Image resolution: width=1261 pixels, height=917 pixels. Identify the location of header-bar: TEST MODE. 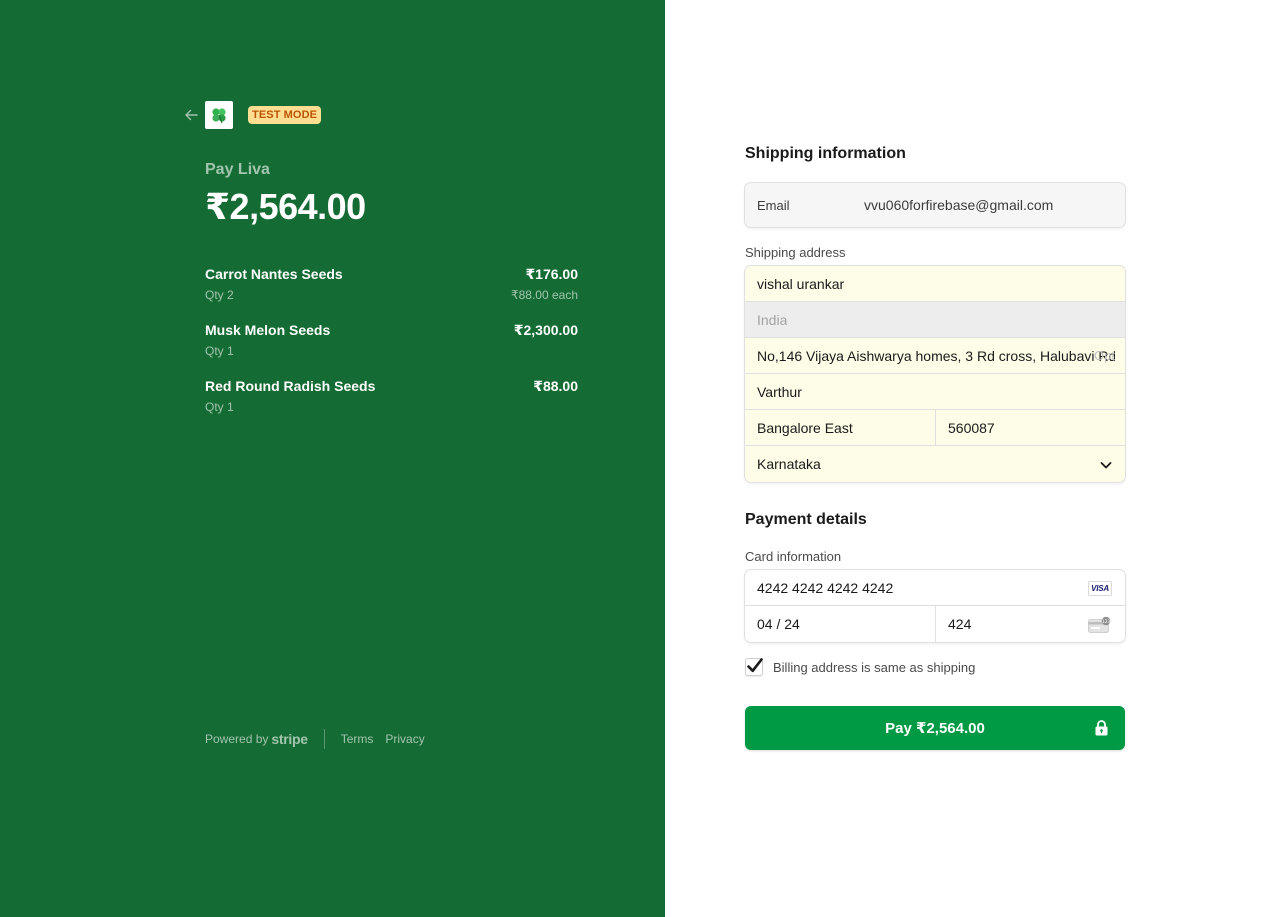
(253, 115).